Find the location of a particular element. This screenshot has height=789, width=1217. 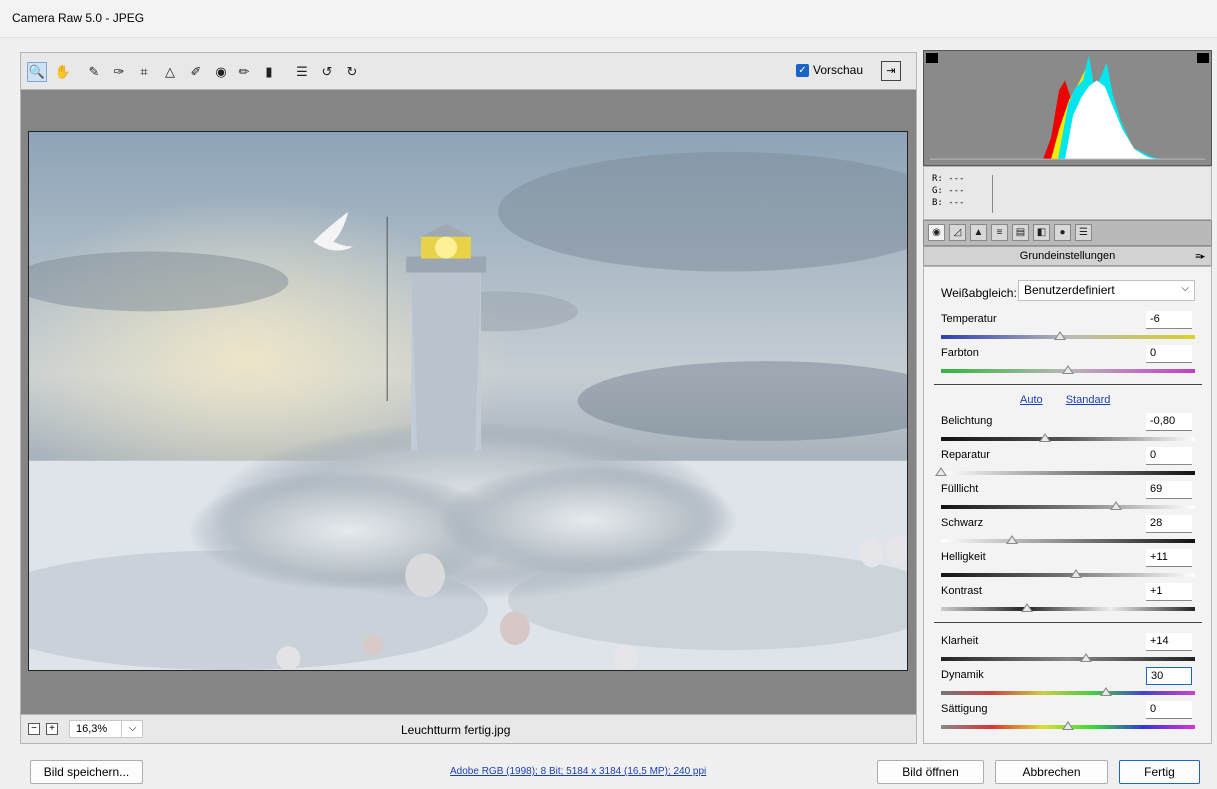

crop-tool-icon: ⌗ is located at coordinates (144, 72).